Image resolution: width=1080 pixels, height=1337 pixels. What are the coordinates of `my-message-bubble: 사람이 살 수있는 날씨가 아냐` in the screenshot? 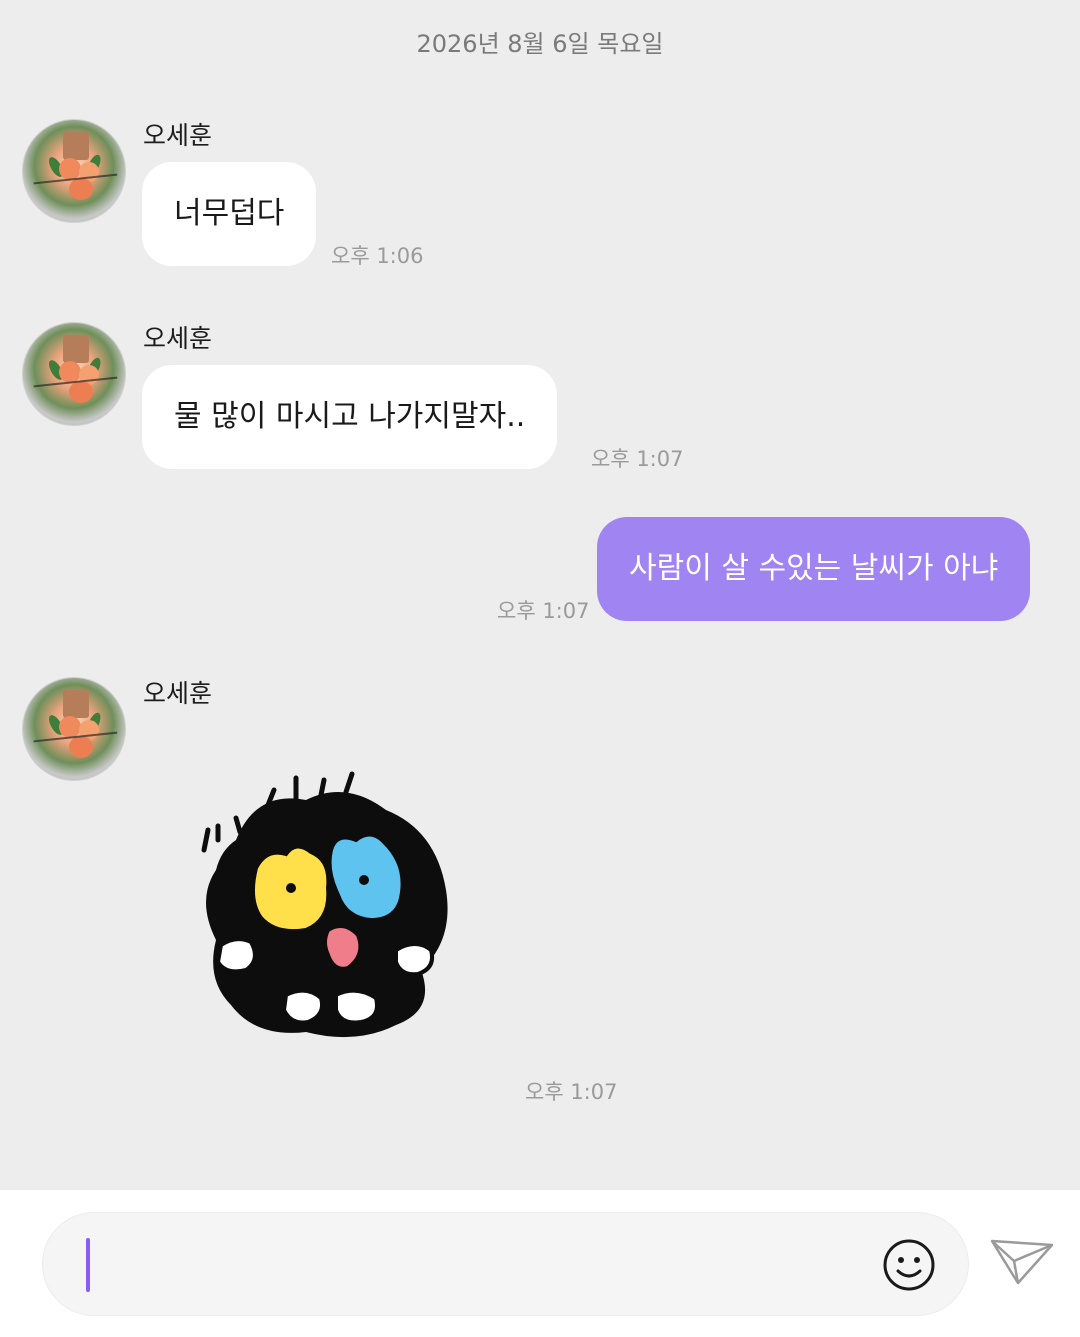 It's located at (814, 569).